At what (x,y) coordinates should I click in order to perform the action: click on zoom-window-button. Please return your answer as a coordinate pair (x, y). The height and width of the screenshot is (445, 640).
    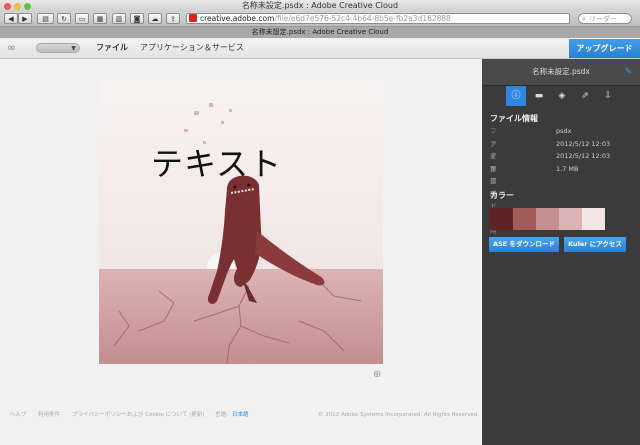
    Looking at the image, I should click on (27, 6).